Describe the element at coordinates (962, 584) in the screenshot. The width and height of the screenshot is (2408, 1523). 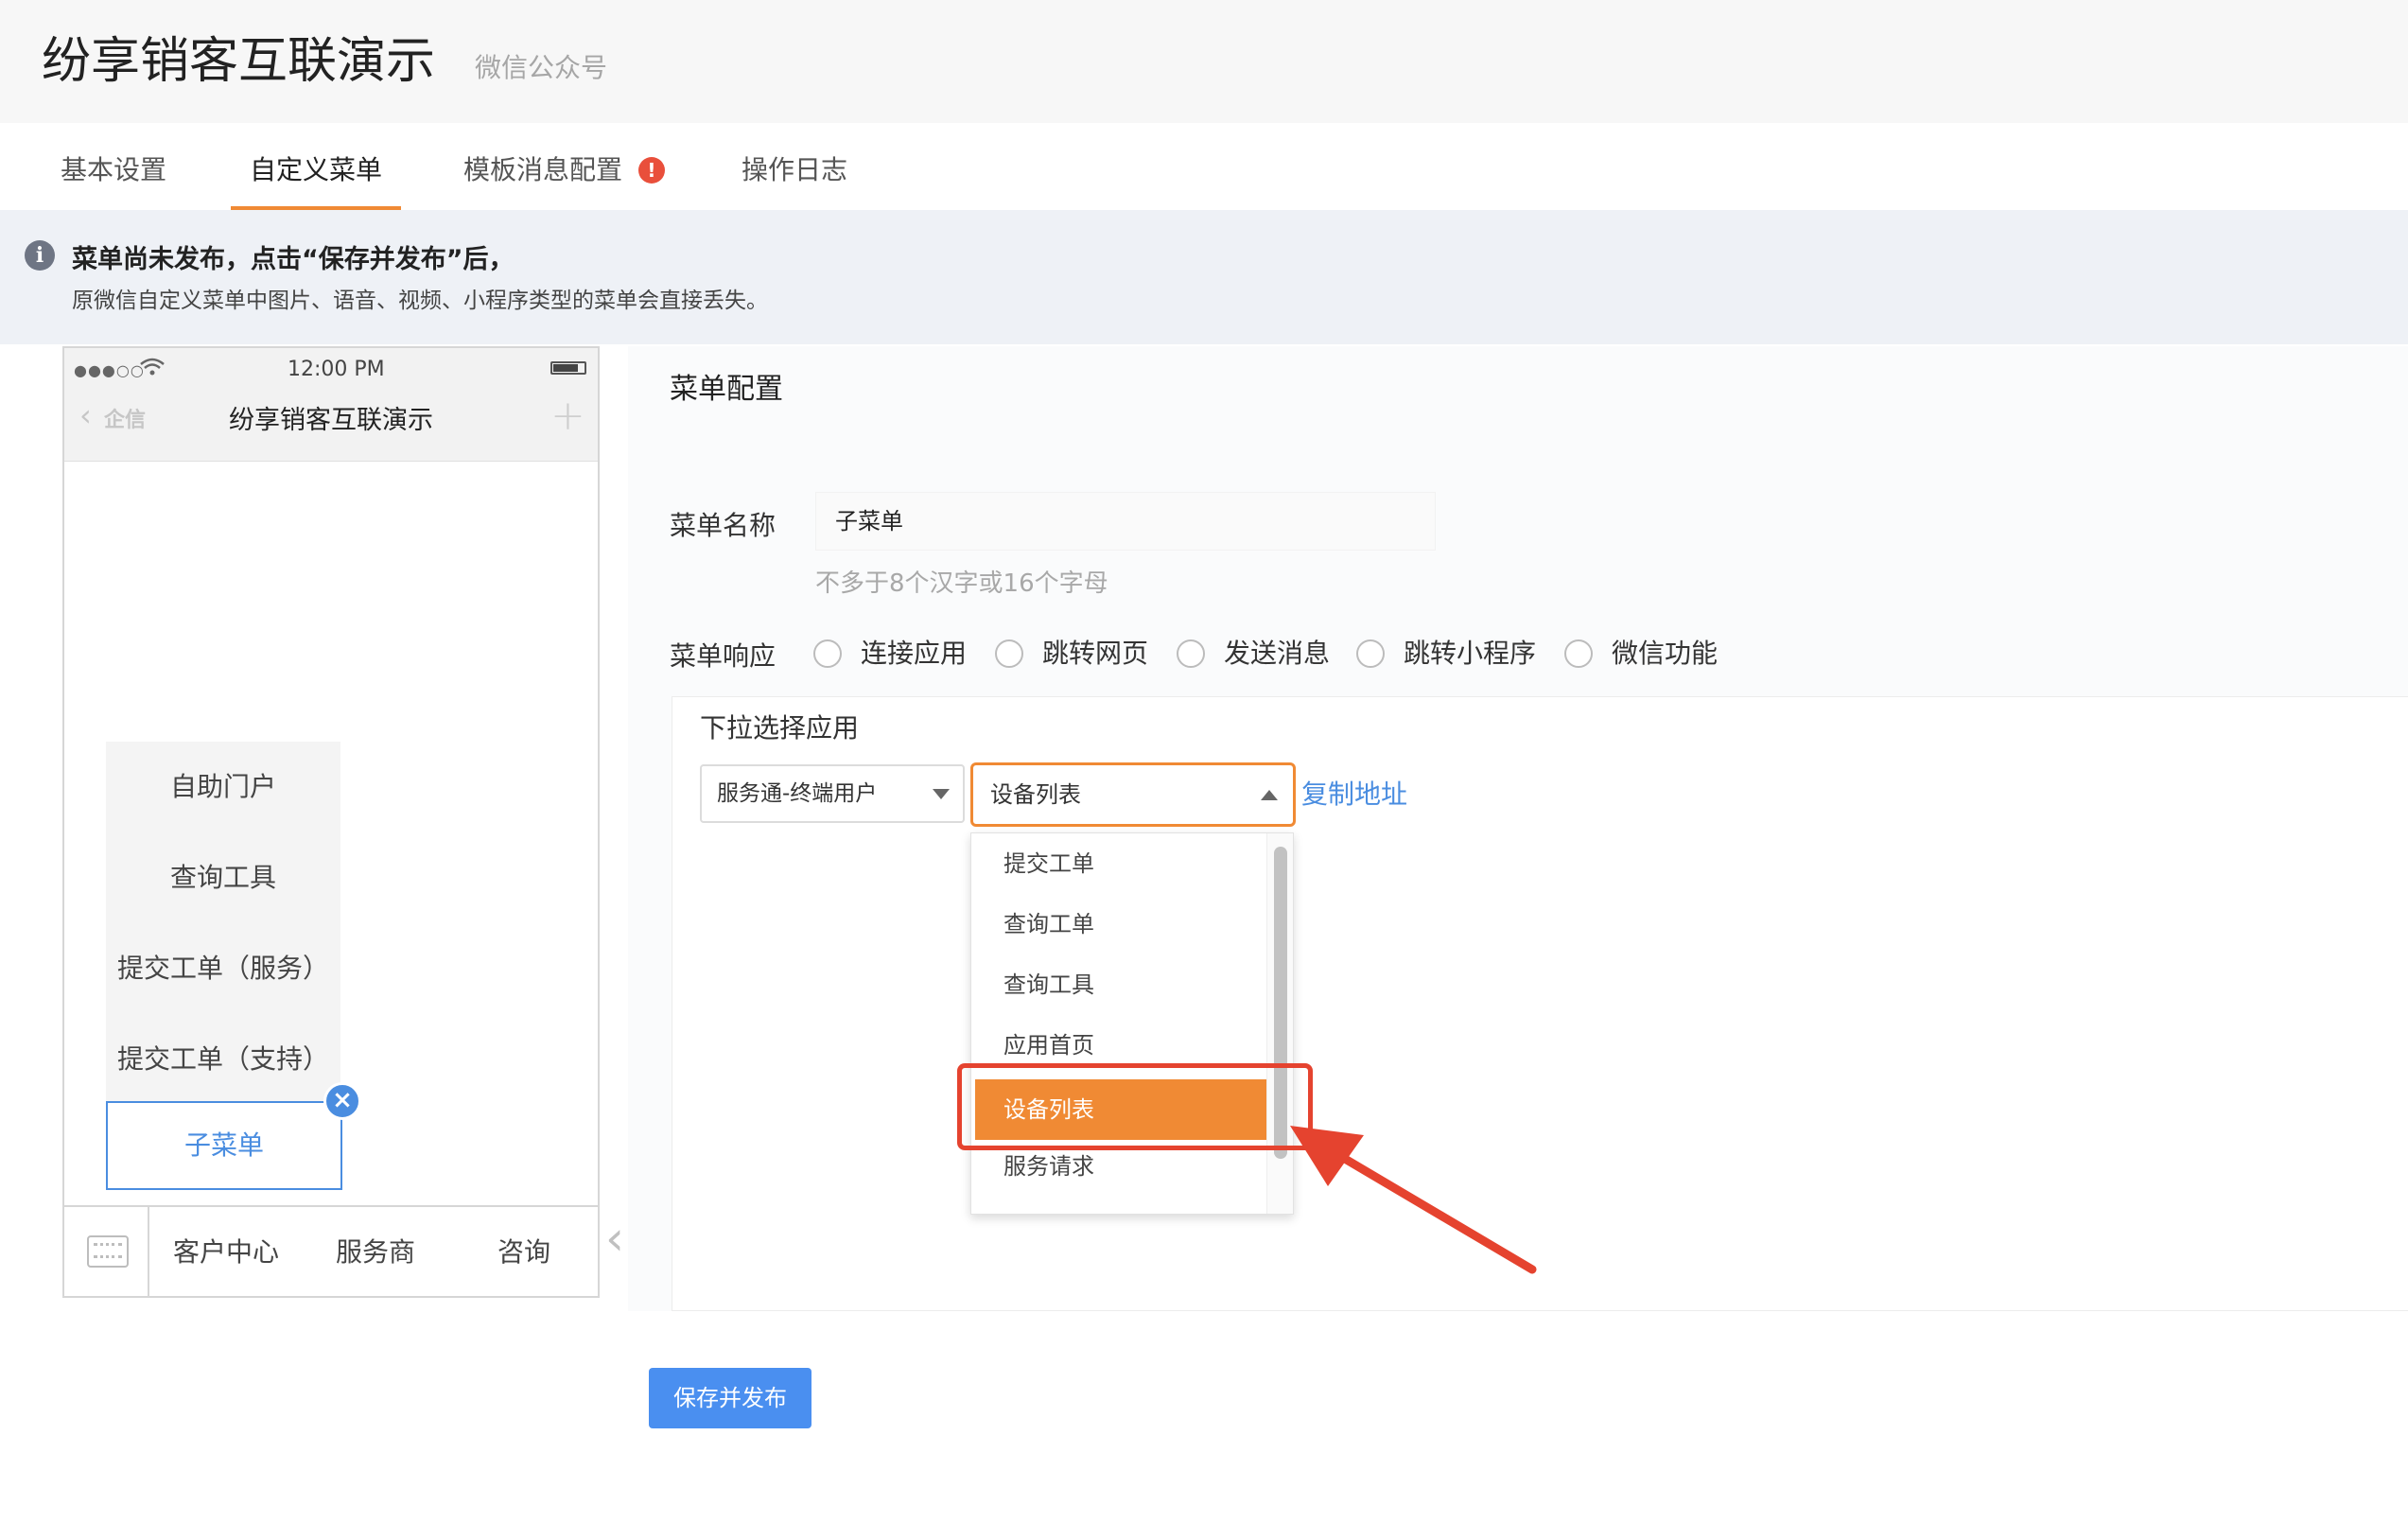
I see `menu-name-hint: 不多于8个汉字或16个字母` at that location.